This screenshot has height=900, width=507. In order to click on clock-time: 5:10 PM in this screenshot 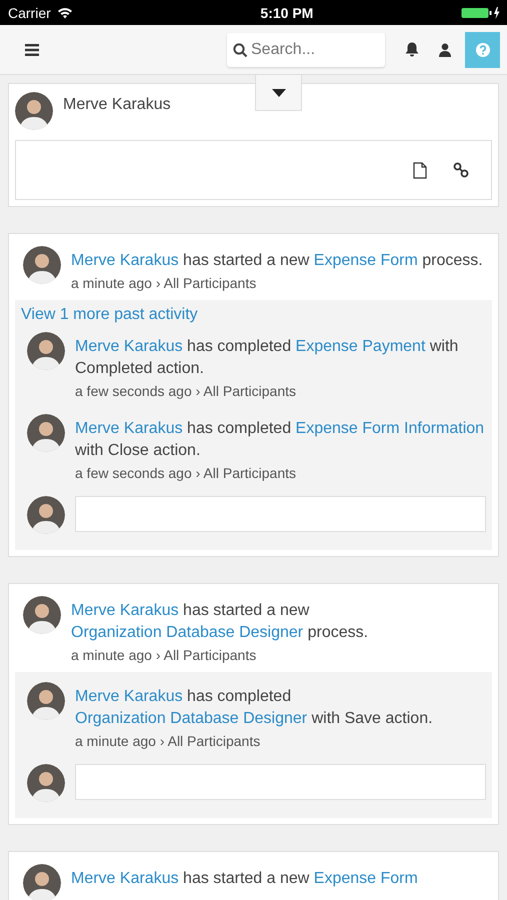, I will do `click(287, 12)`.